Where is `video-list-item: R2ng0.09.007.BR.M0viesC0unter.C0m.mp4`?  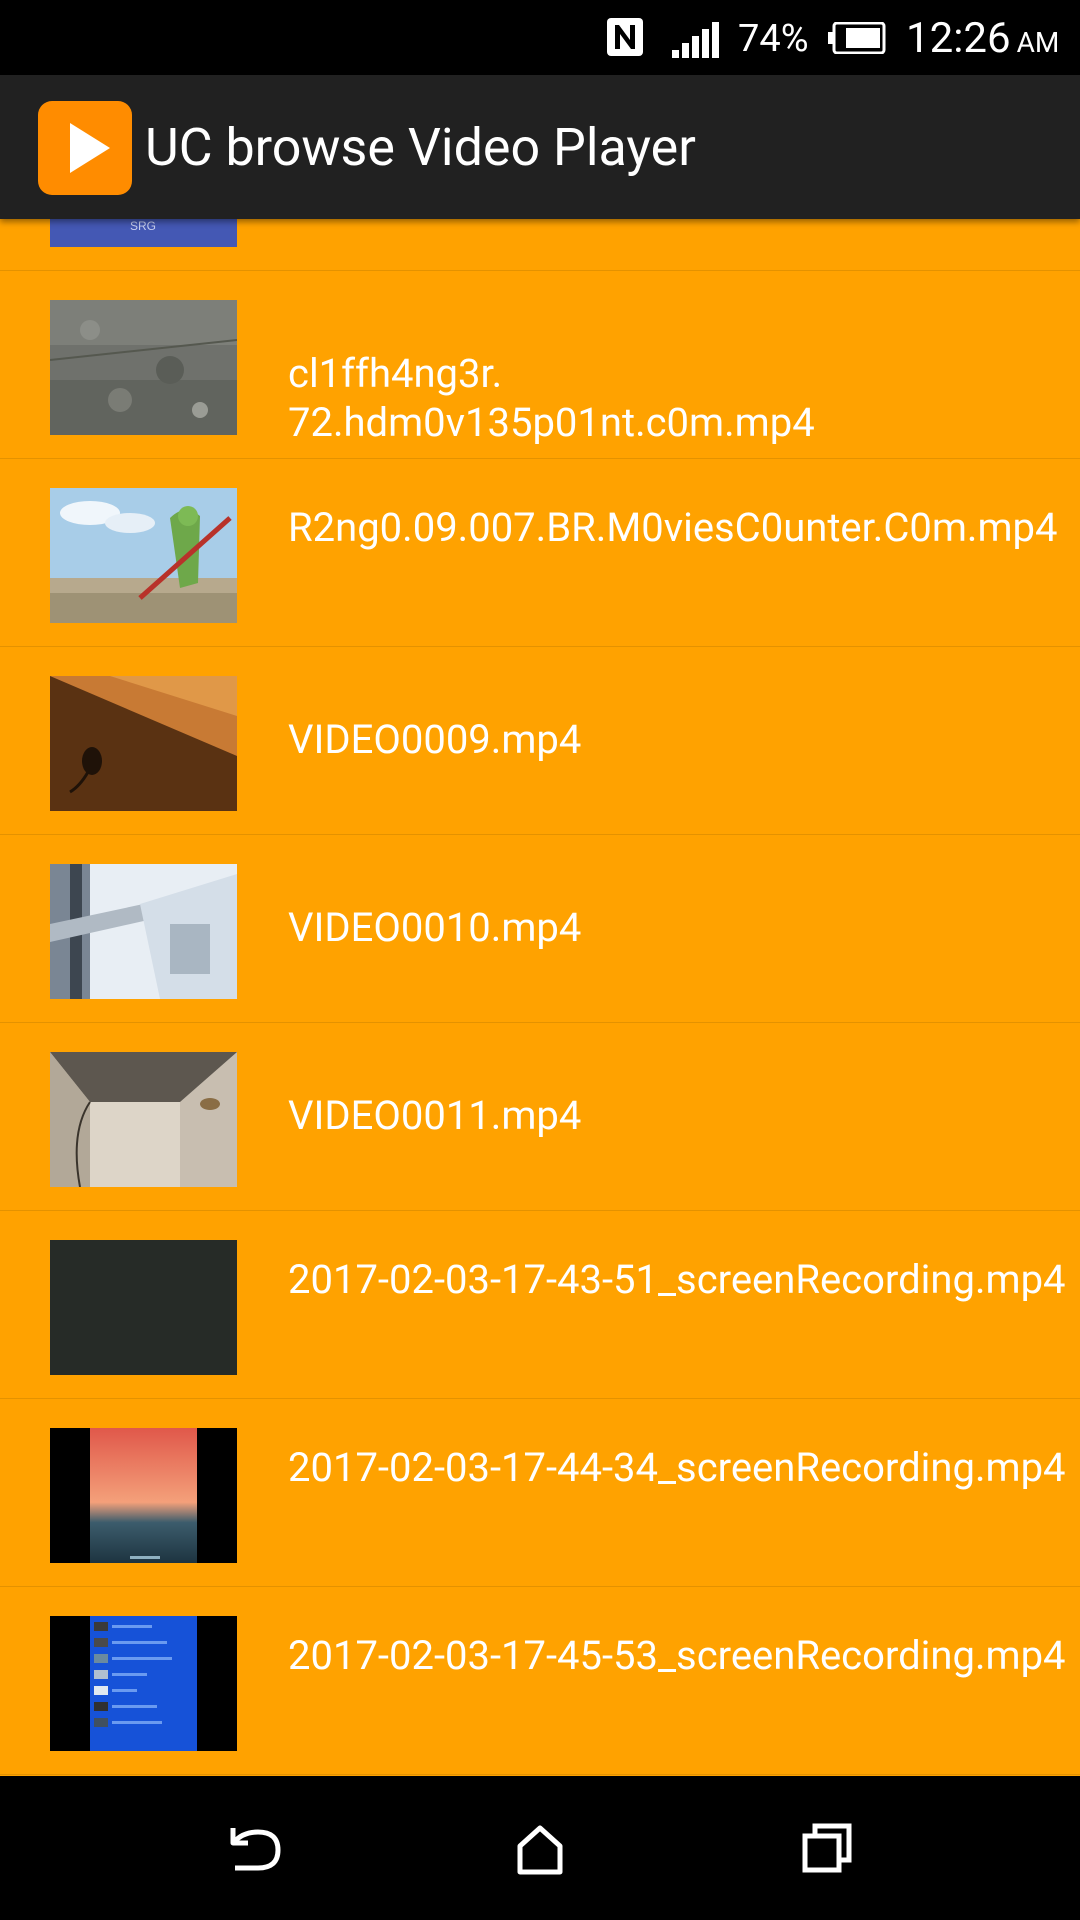 video-list-item: R2ng0.09.007.BR.M0viesC0unter.C0m.mp4 is located at coordinates (540, 553).